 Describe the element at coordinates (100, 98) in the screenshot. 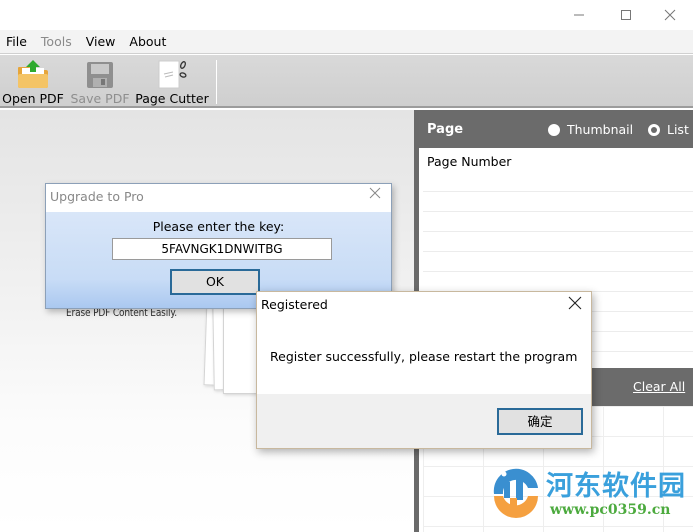

I see `save-pdf-label: Save PDF` at that location.